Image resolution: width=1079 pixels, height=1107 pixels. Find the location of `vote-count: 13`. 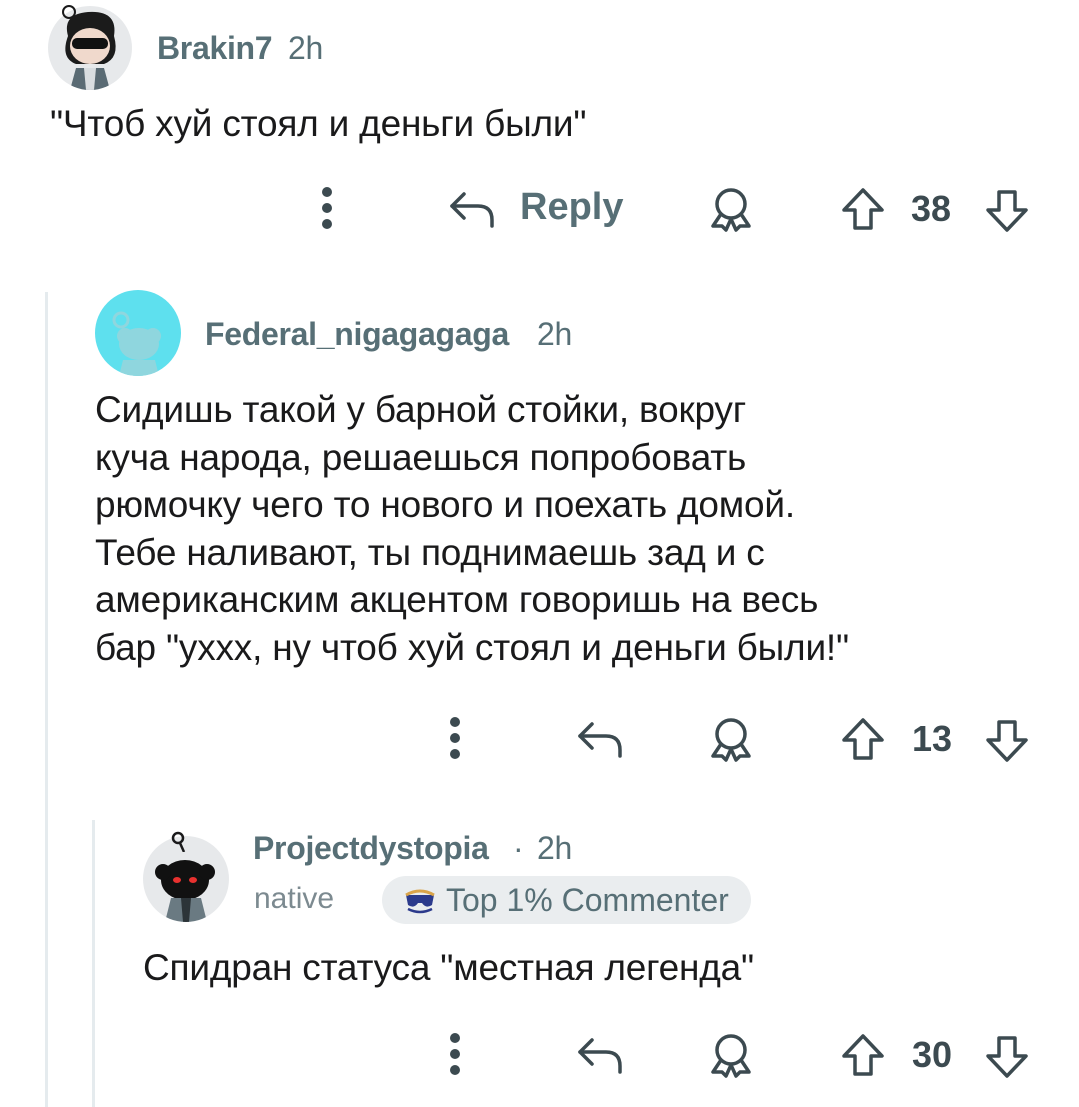

vote-count: 13 is located at coordinates (932, 738).